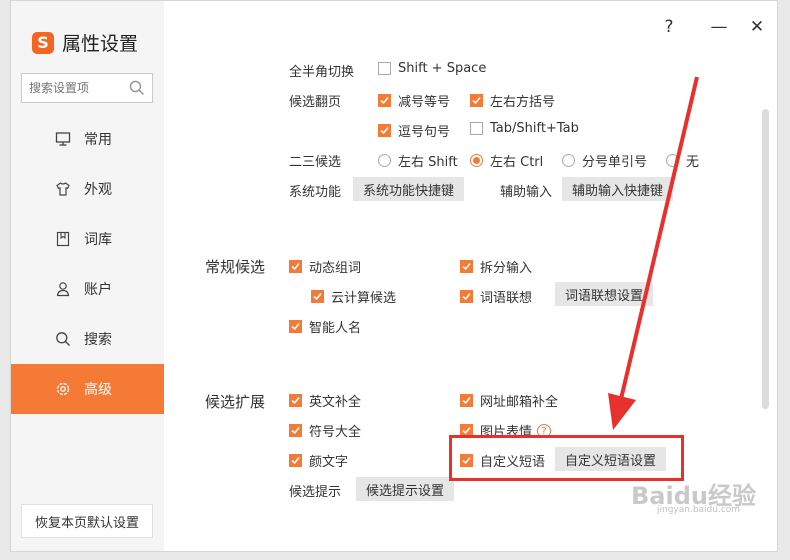  What do you see at coordinates (418, 160) in the screenshot?
I see `radio-left-right-shift: 左右 Shift` at bounding box center [418, 160].